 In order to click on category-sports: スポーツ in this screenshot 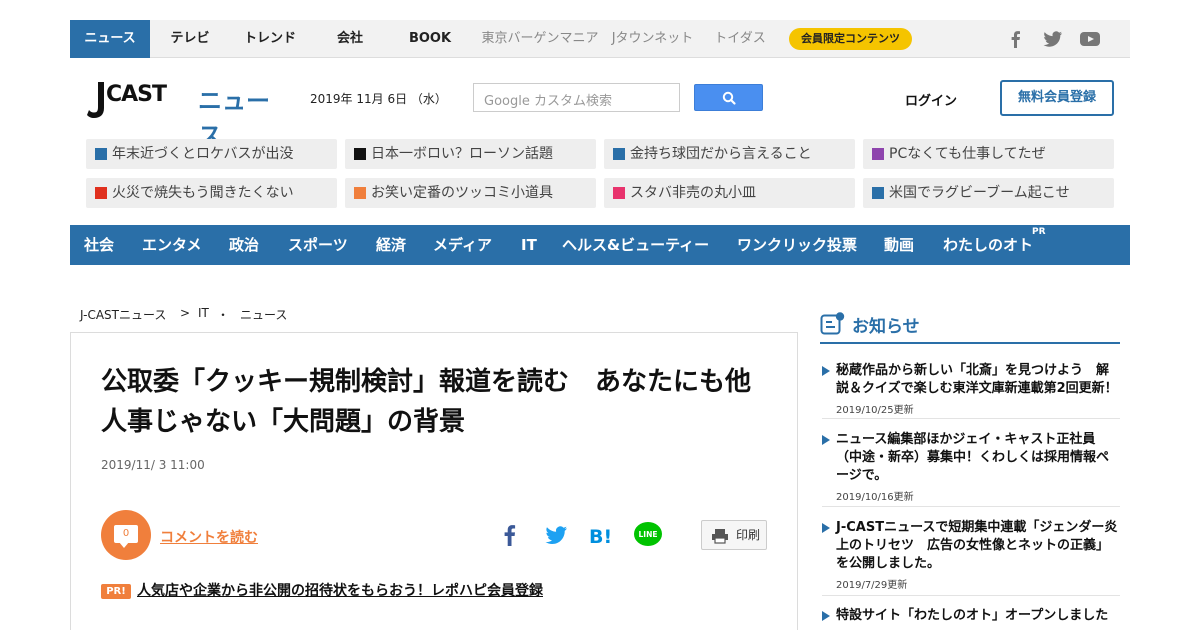, I will do `click(318, 245)`.